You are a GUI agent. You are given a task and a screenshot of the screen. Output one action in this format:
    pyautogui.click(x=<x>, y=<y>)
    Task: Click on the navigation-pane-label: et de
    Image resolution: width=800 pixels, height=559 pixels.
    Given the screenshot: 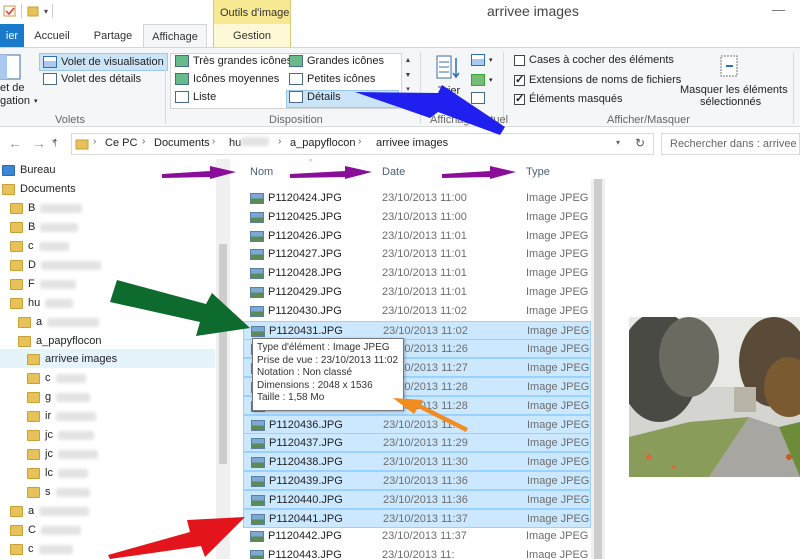 What is the action you would take?
    pyautogui.click(x=12, y=88)
    